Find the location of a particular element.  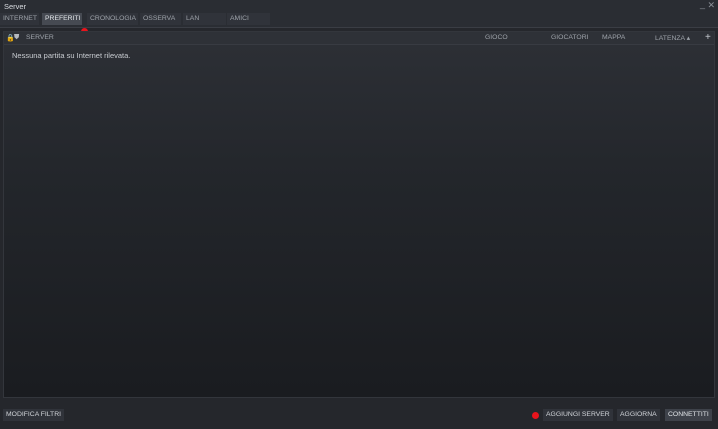

add-server-button: AGGIUNGI SERVER is located at coordinates (578, 415).